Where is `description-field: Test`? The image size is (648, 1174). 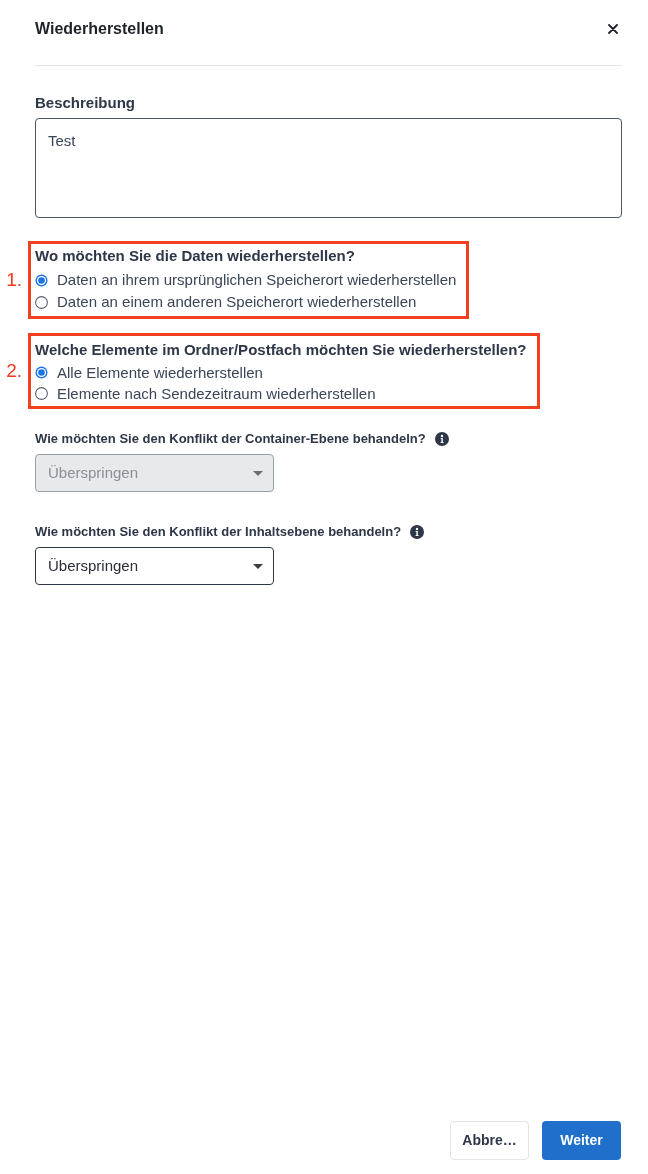
description-field: Test is located at coordinates (328, 168).